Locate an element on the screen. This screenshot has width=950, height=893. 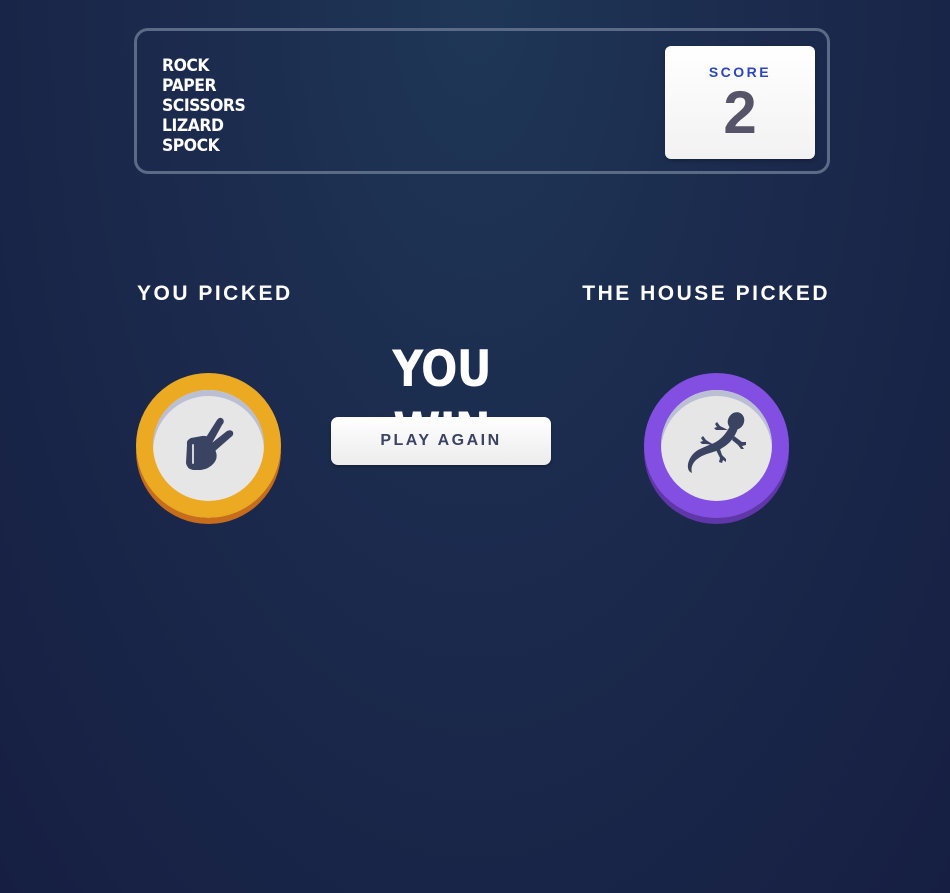
house-picked-label: THE HOUSE PICKED is located at coordinates (706, 293).